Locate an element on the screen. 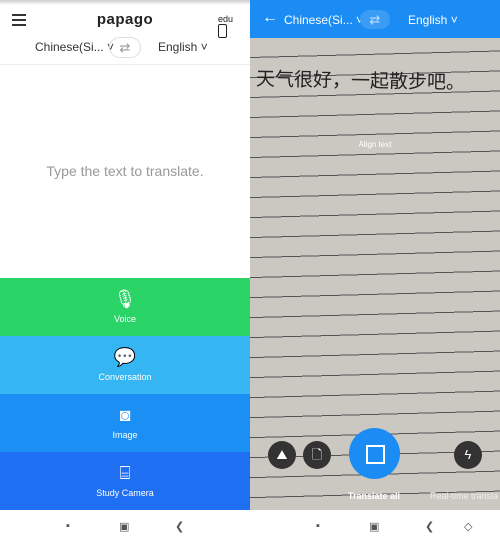 The height and width of the screenshot is (541, 500). study-camera-button: ⌸ Study Camera is located at coordinates (125, 481).